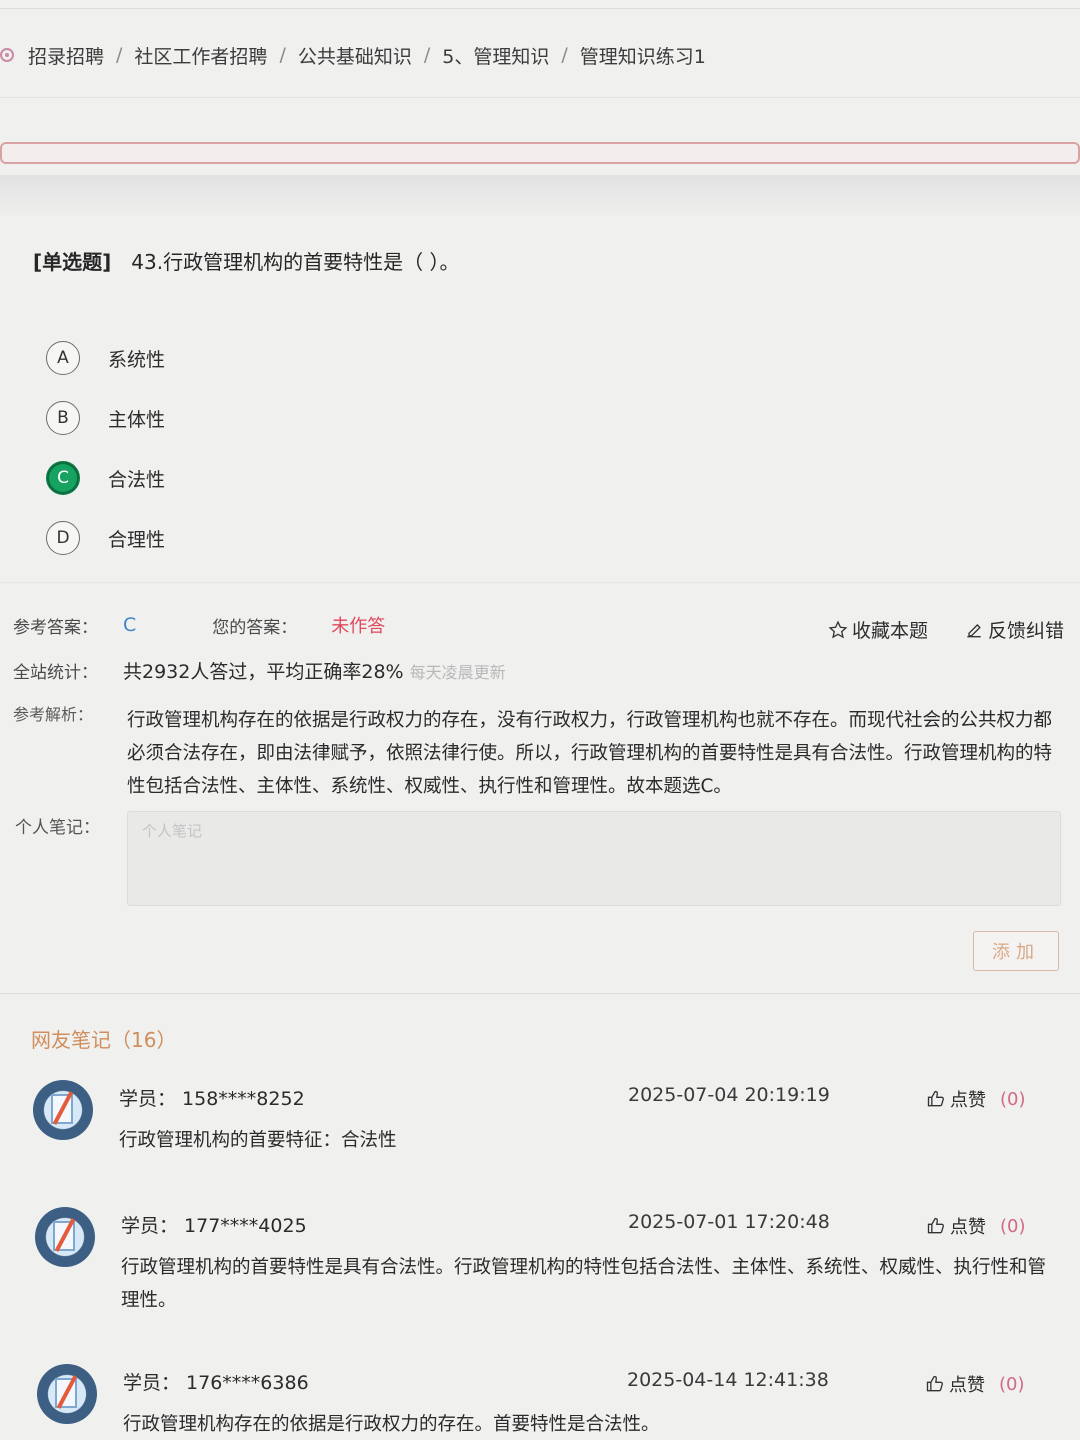 The height and width of the screenshot is (1440, 1080). What do you see at coordinates (355, 55) in the screenshot?
I see `breadcrumb-item-public-knowledge: 公共基础知识` at bounding box center [355, 55].